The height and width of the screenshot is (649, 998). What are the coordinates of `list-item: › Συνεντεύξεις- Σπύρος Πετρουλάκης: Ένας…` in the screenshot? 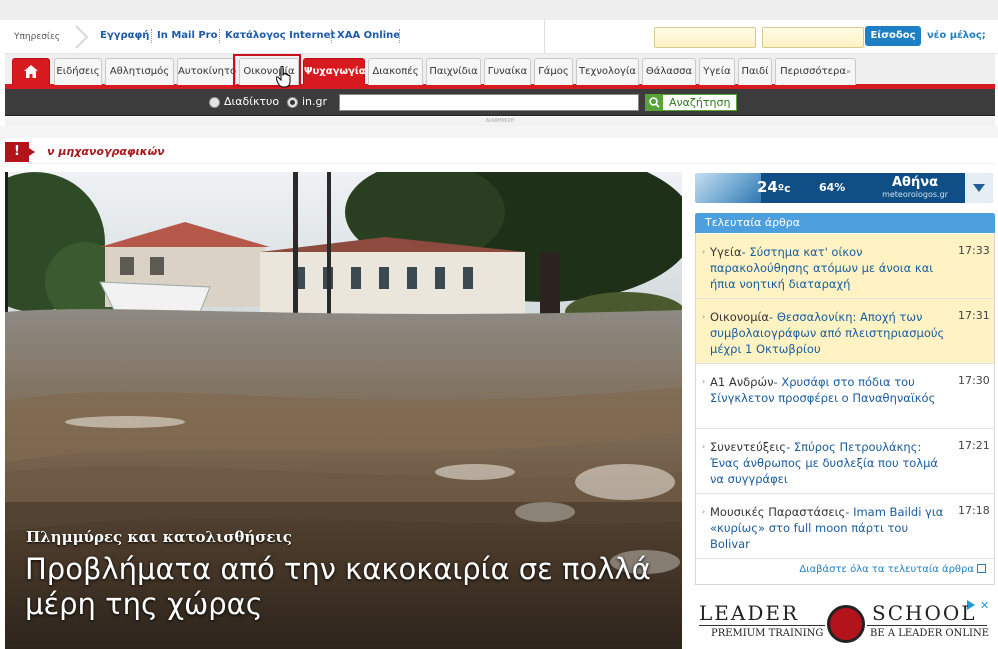 It's located at (845, 461).